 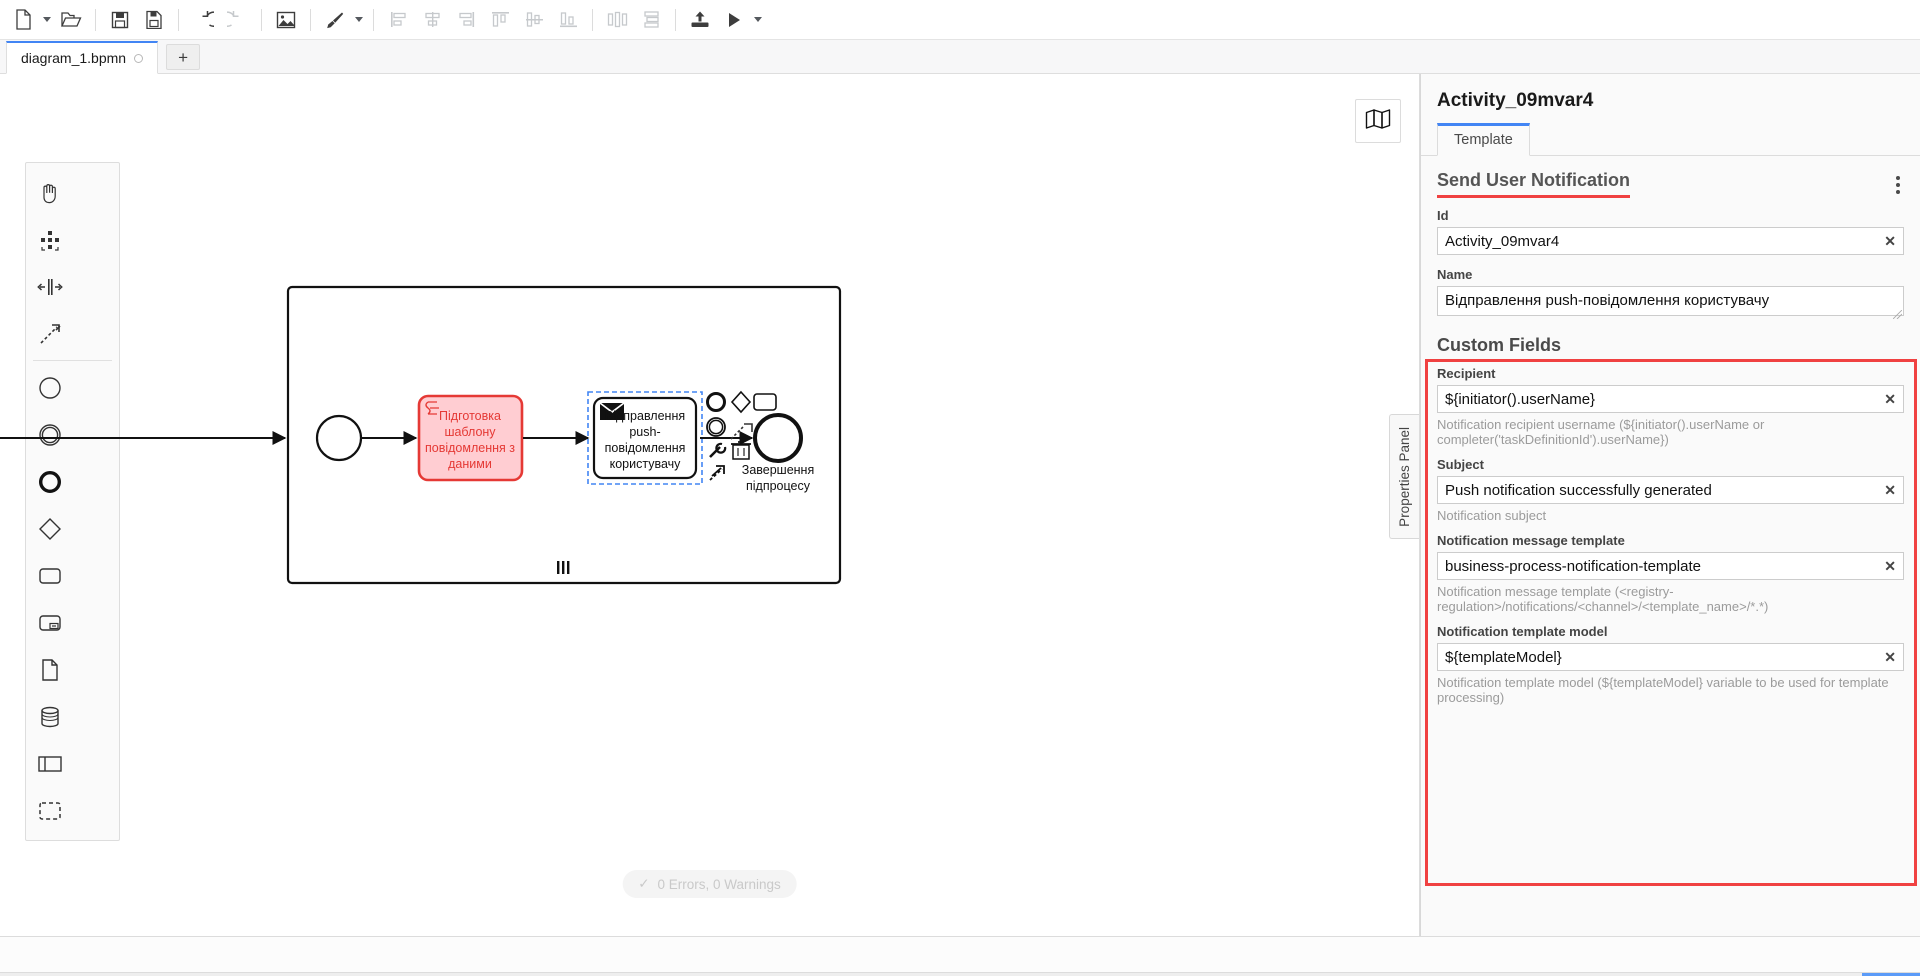 I want to click on distribute-horizontal-icon, so click(x=617, y=20).